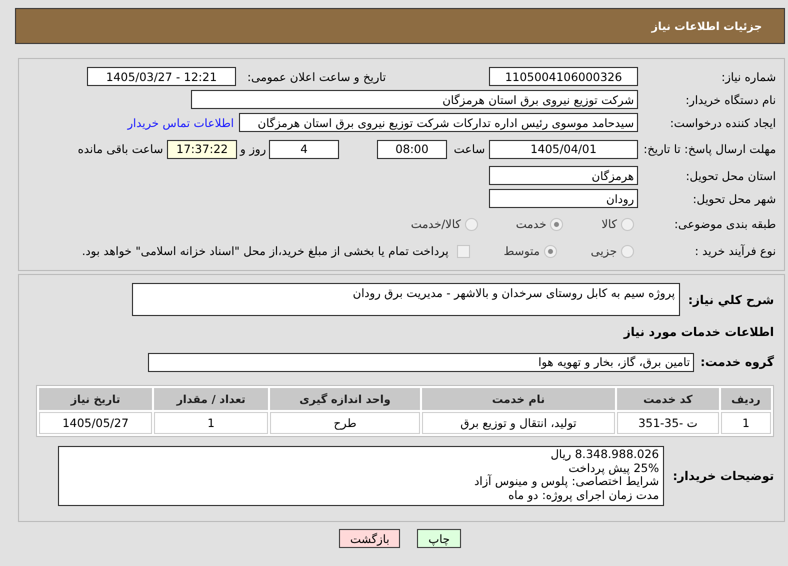 The image size is (788, 566). Describe the element at coordinates (161, 76) in the screenshot. I see `announce-date-field: 1405/03/27 - 12:21` at that location.